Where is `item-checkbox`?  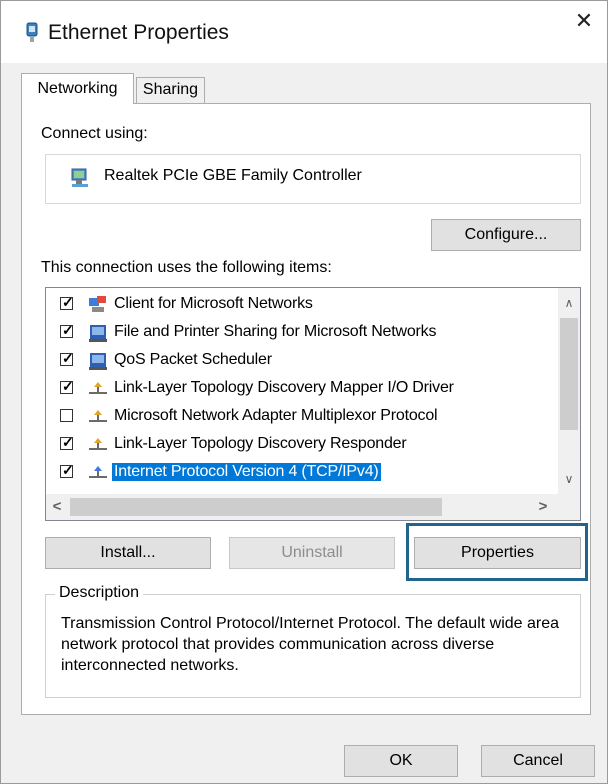
item-checkbox is located at coordinates (66, 415).